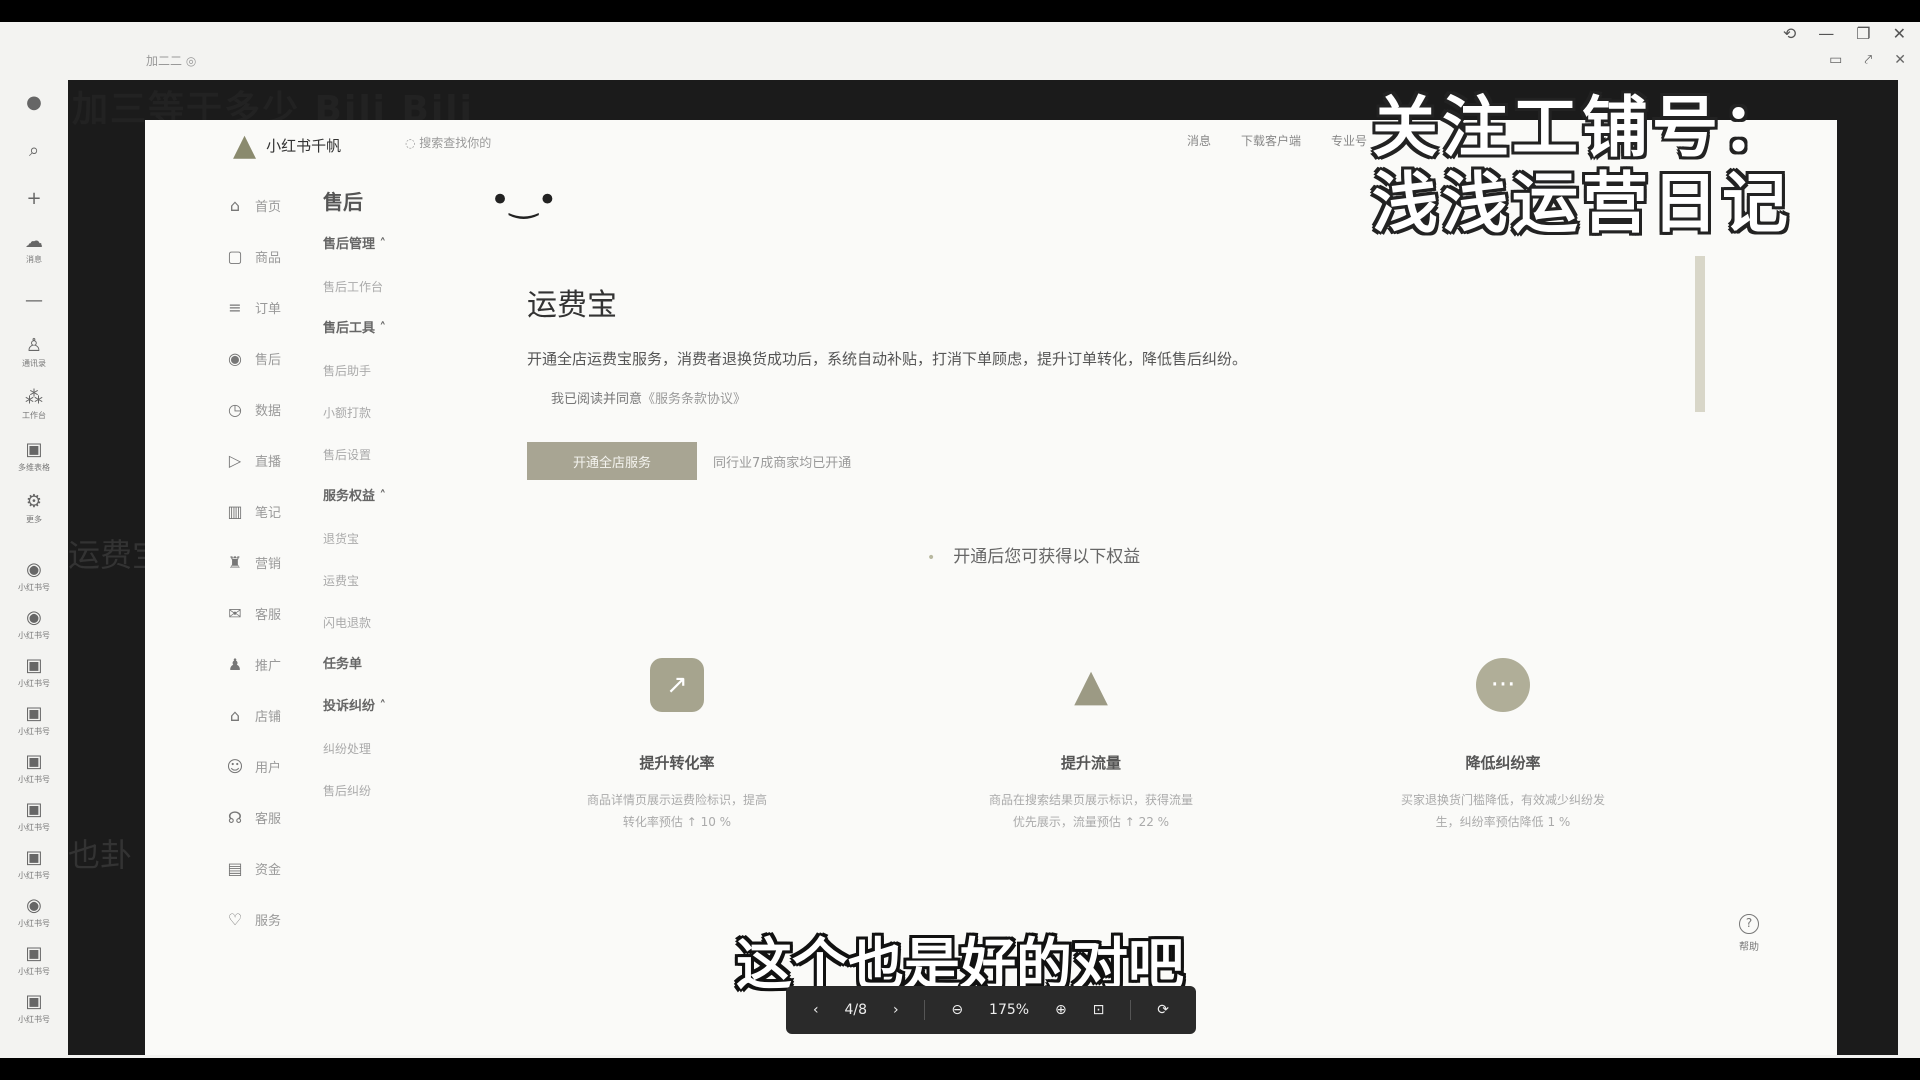 The width and height of the screenshot is (1920, 1080). I want to click on history-icon: ⟲, so click(1789, 33).